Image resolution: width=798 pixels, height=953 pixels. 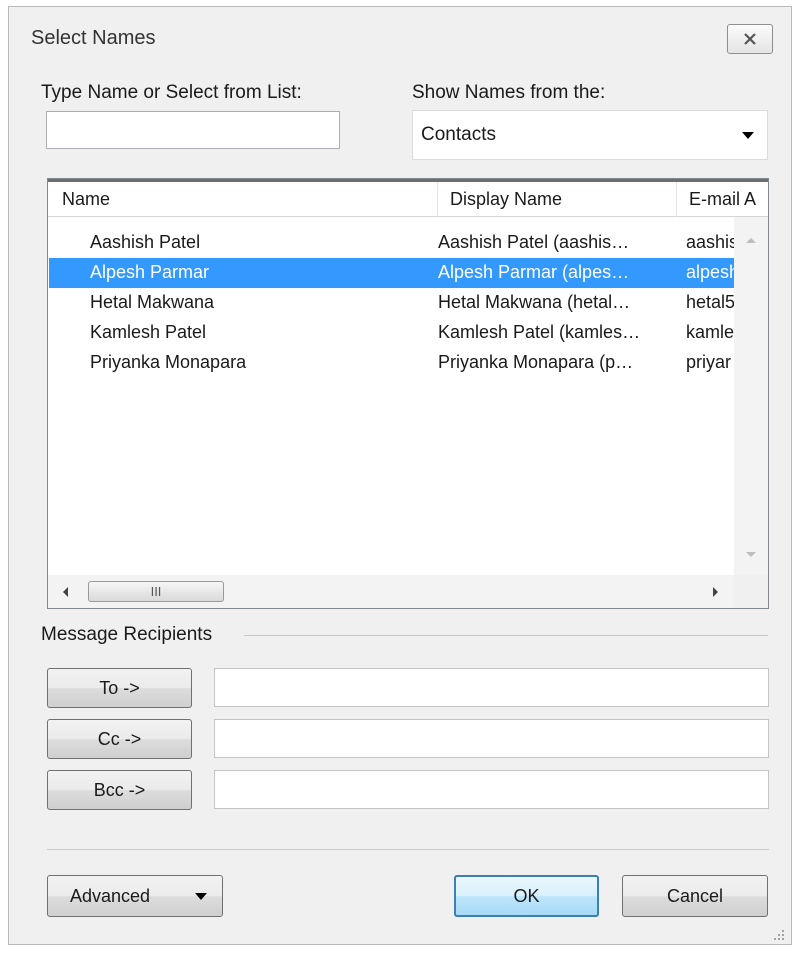 What do you see at coordinates (168, 362) in the screenshot?
I see `row-name: Priyanka Monapara` at bounding box center [168, 362].